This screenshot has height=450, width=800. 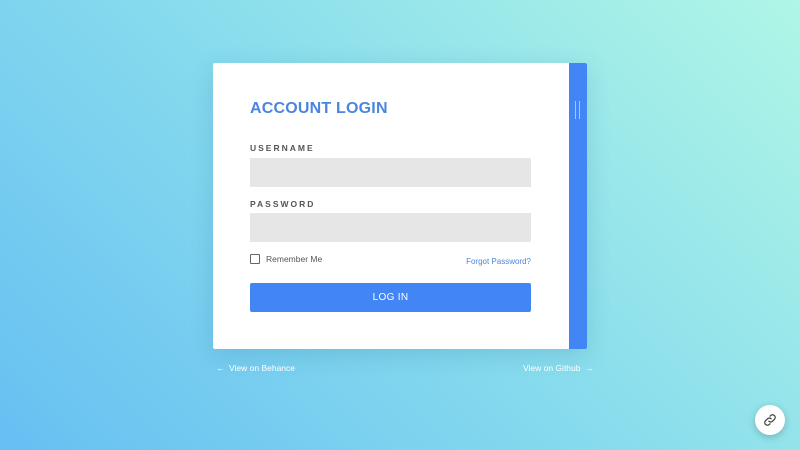 What do you see at coordinates (578, 206) in the screenshot?
I see `card-side-tab` at bounding box center [578, 206].